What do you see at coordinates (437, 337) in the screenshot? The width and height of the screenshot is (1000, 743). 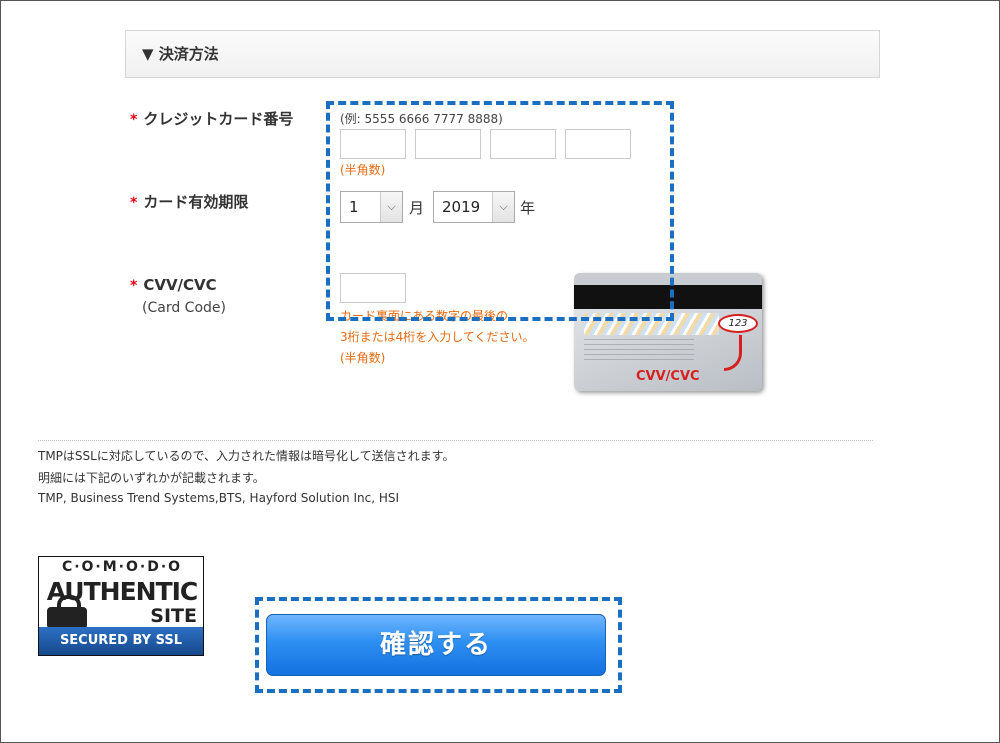 I see `cvv-note-2: 3桁または4桁を入力してください。` at bounding box center [437, 337].